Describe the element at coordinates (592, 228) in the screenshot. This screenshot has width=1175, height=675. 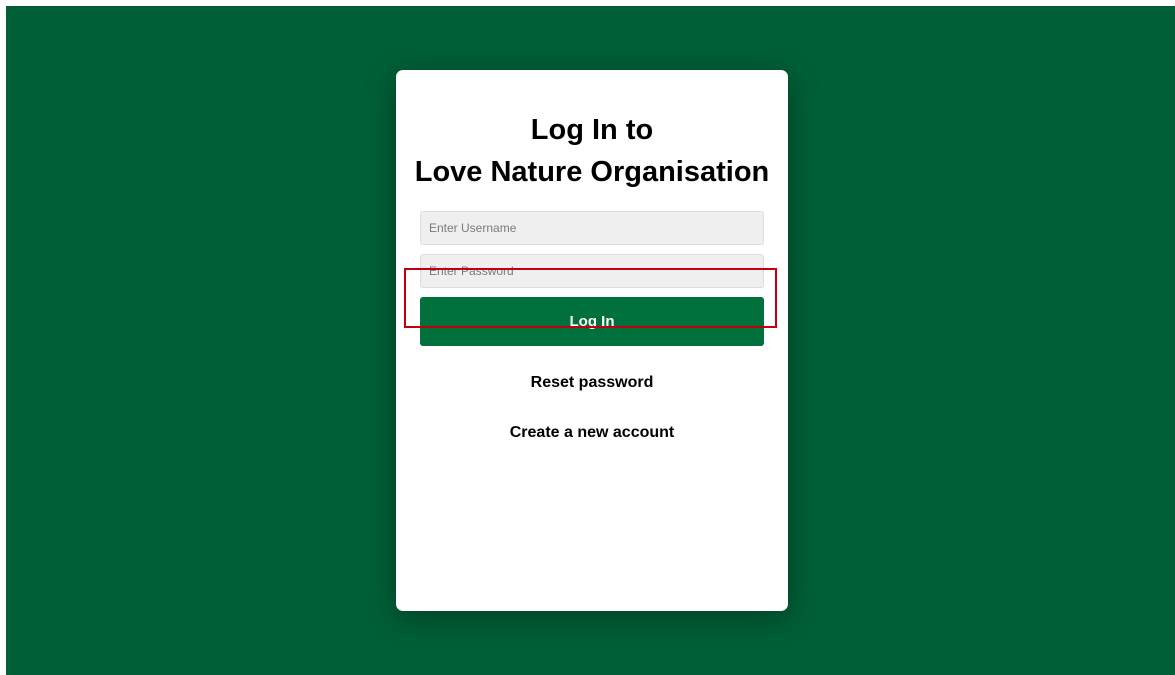
I see `username-input` at that location.